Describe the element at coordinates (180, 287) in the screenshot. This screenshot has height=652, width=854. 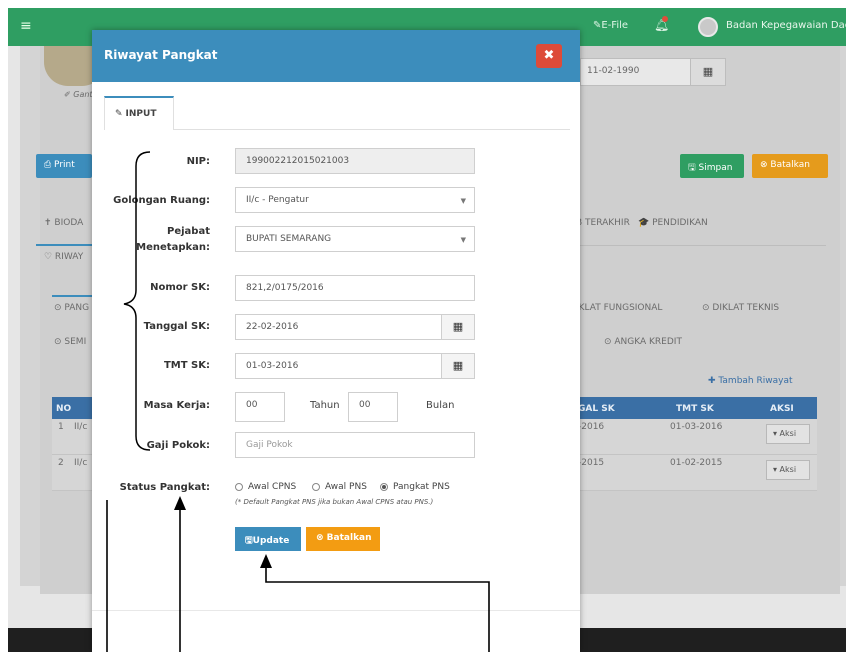
I see `nomor-sk-label: Nomor SK:` at that location.